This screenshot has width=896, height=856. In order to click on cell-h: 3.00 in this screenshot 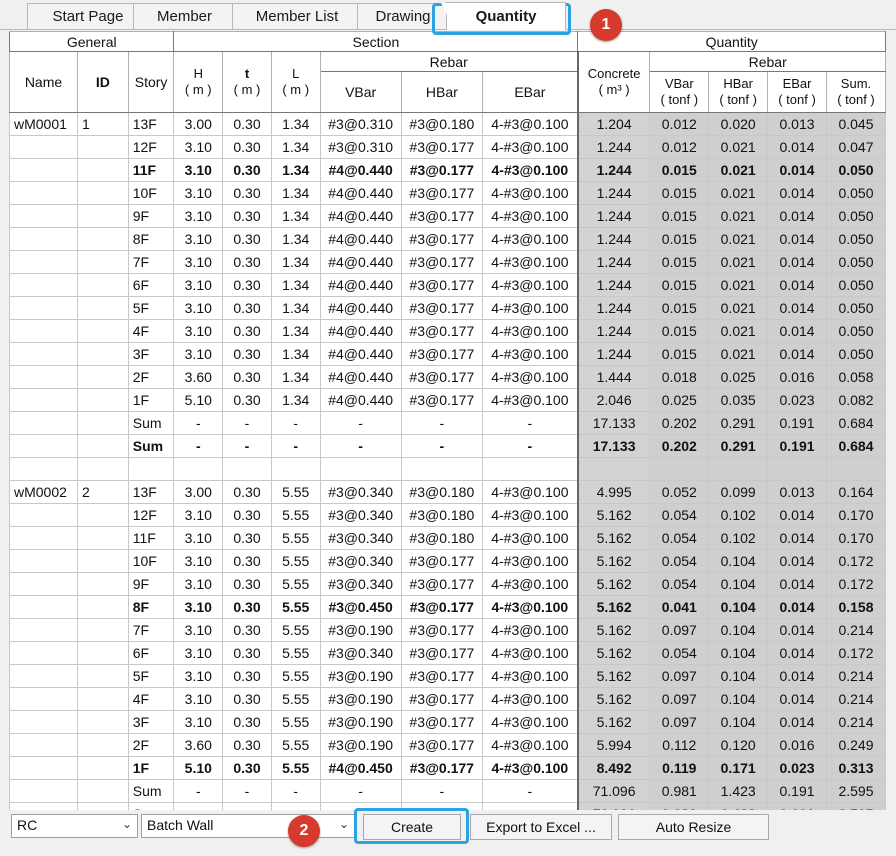, I will do `click(198, 124)`.